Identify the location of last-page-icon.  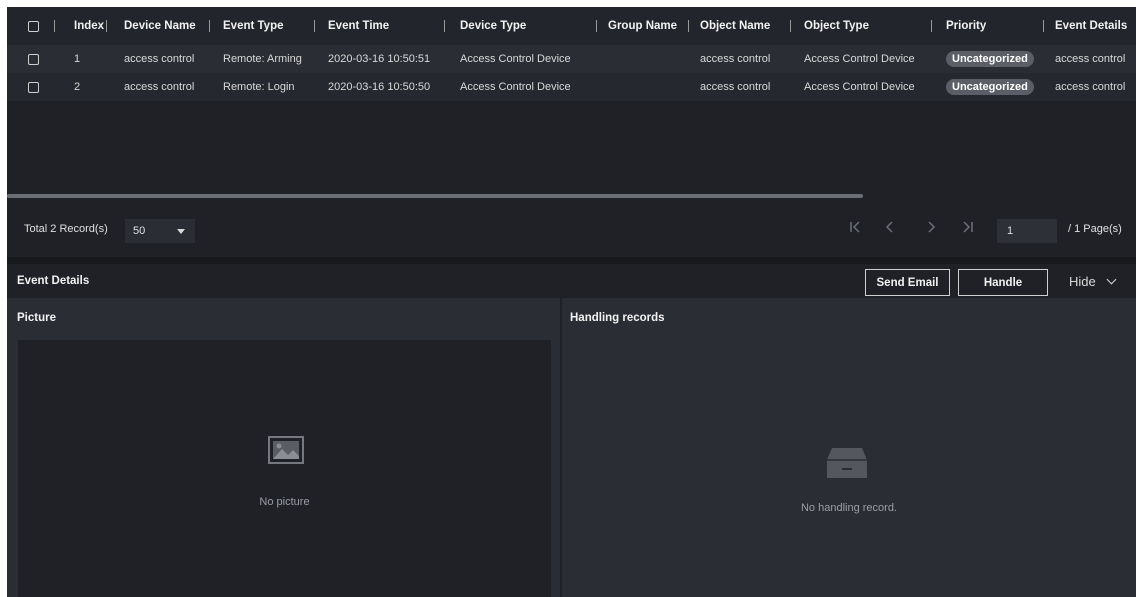
(968, 228).